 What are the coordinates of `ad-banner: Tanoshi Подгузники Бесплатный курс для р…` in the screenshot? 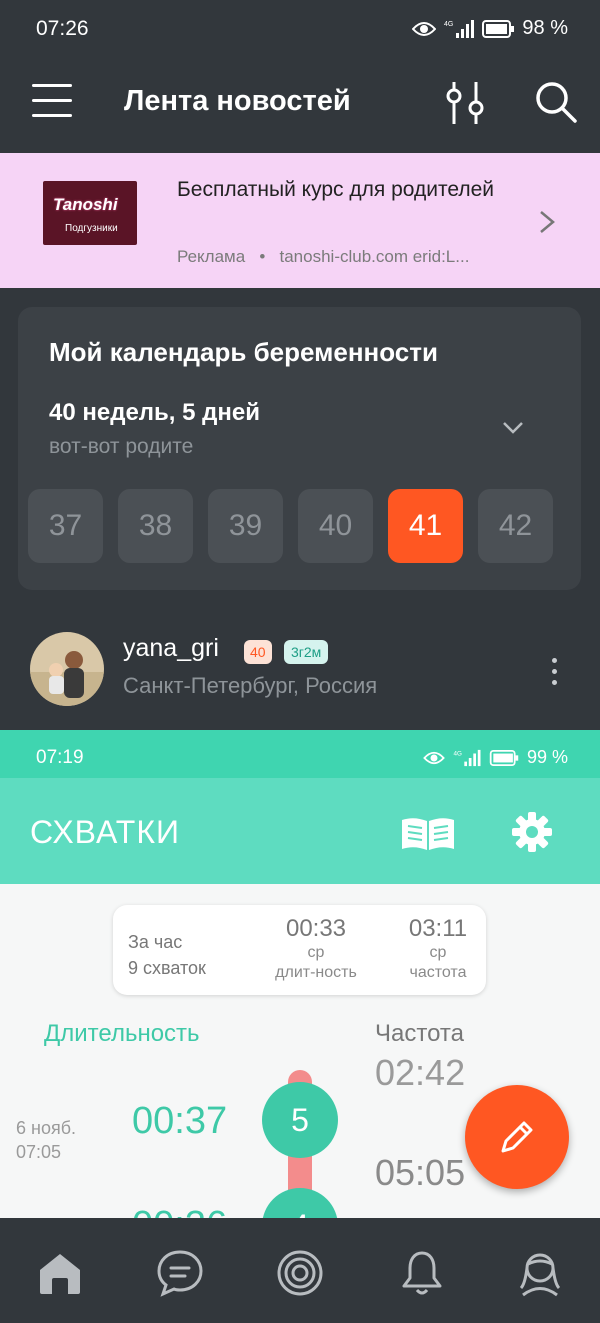 It's located at (300, 220).